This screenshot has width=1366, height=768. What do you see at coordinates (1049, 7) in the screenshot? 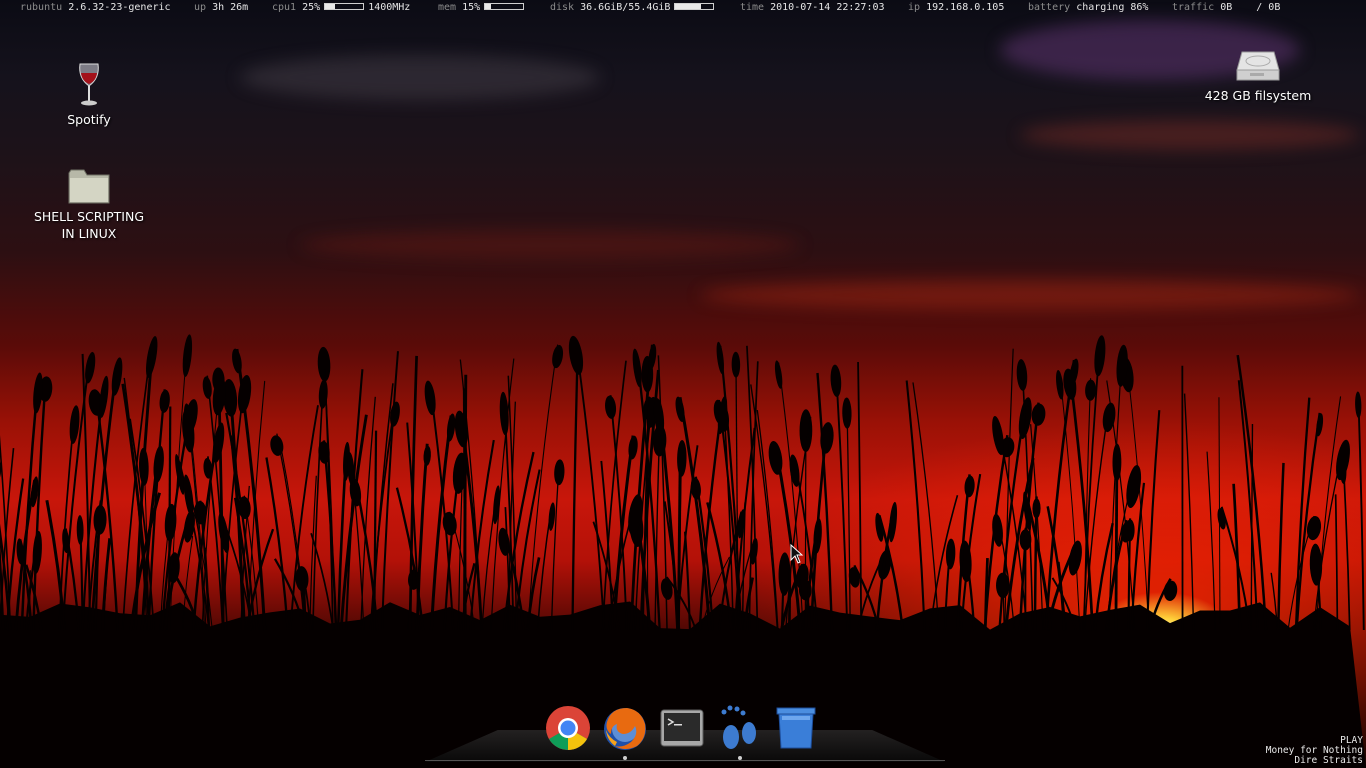
I see `battery-label: battery` at bounding box center [1049, 7].